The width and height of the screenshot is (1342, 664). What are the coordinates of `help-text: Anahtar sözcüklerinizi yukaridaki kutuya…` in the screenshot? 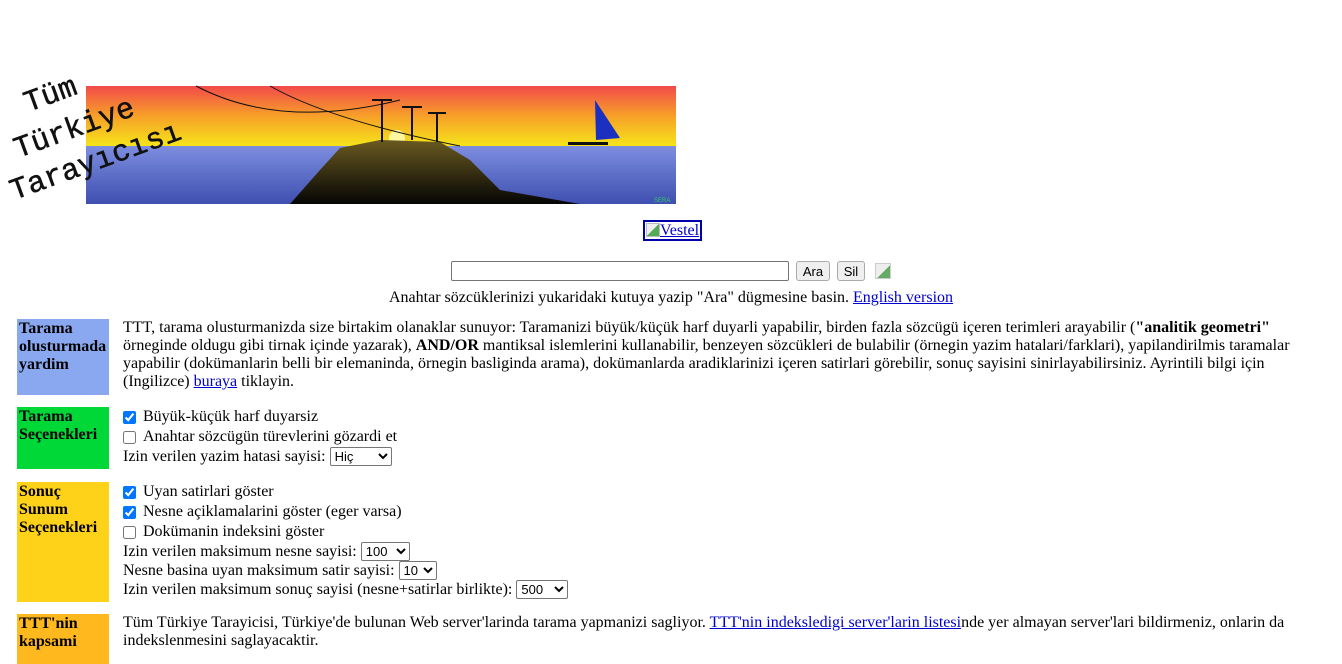 It's located at (621, 297).